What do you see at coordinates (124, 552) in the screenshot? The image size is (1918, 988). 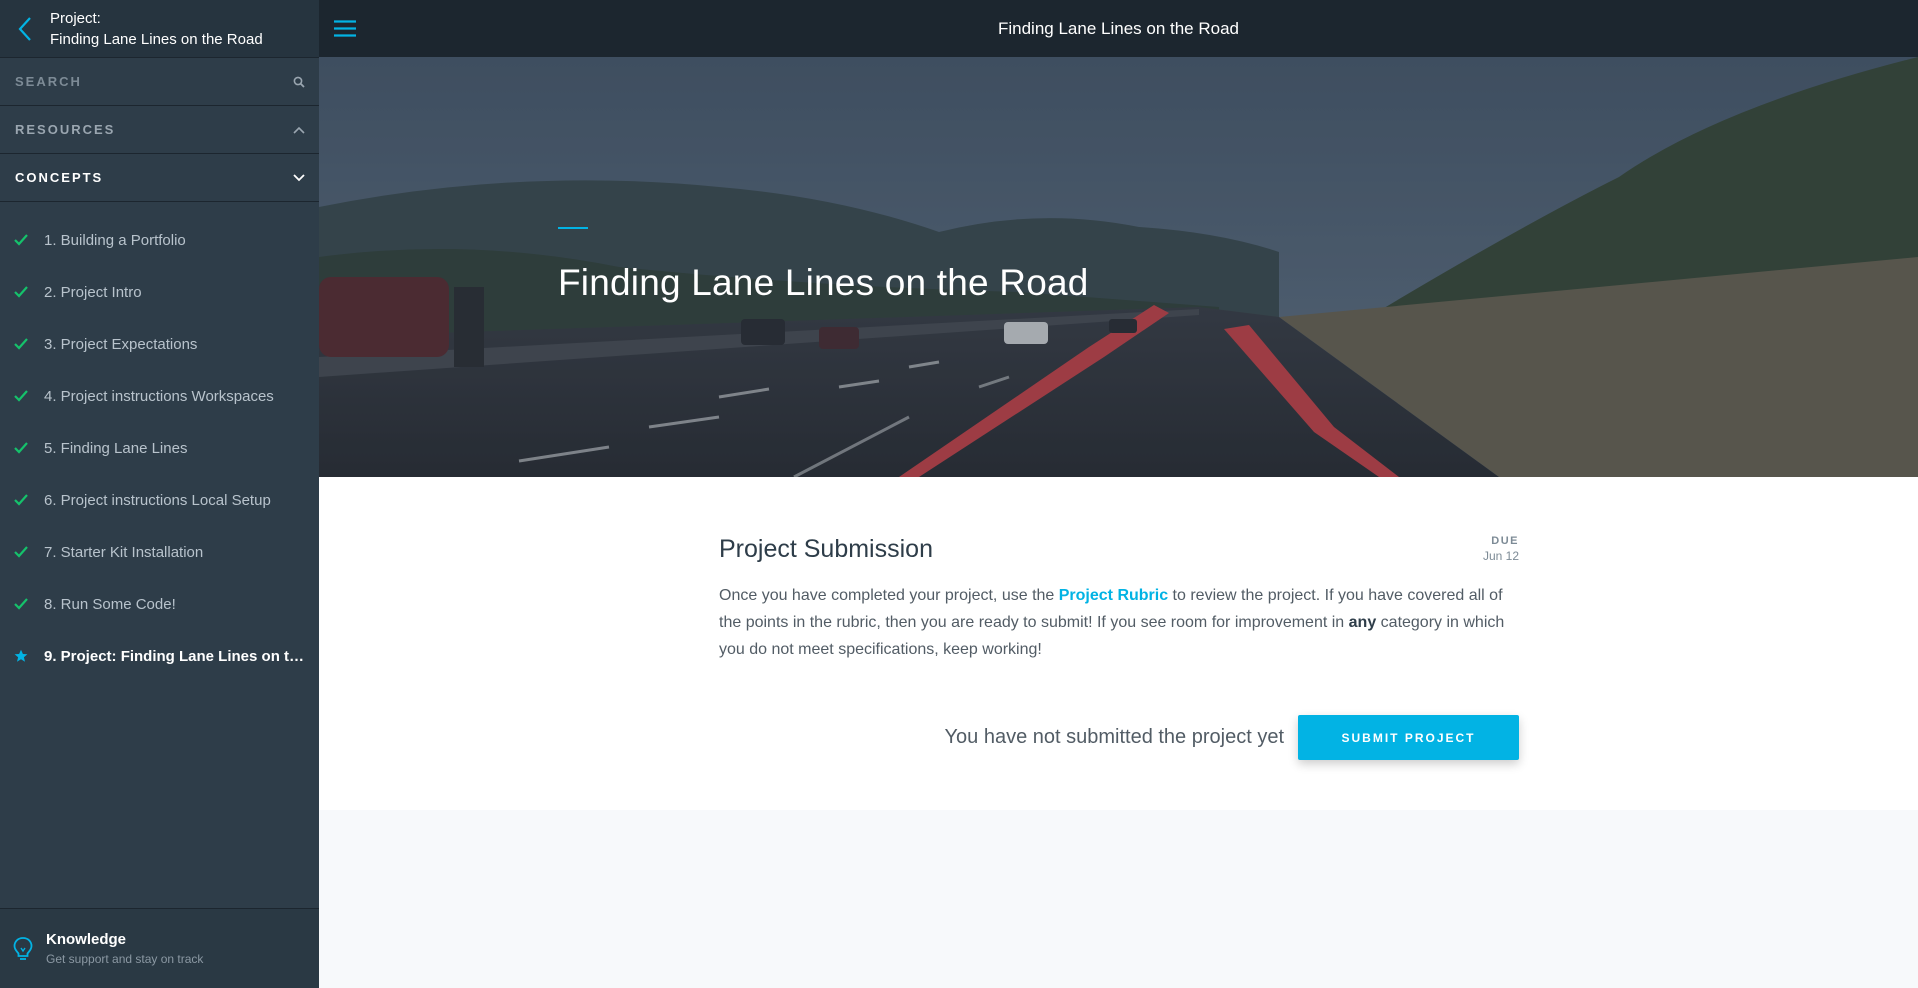 I see `concept-label: 7. Starter Kit Installation` at bounding box center [124, 552].